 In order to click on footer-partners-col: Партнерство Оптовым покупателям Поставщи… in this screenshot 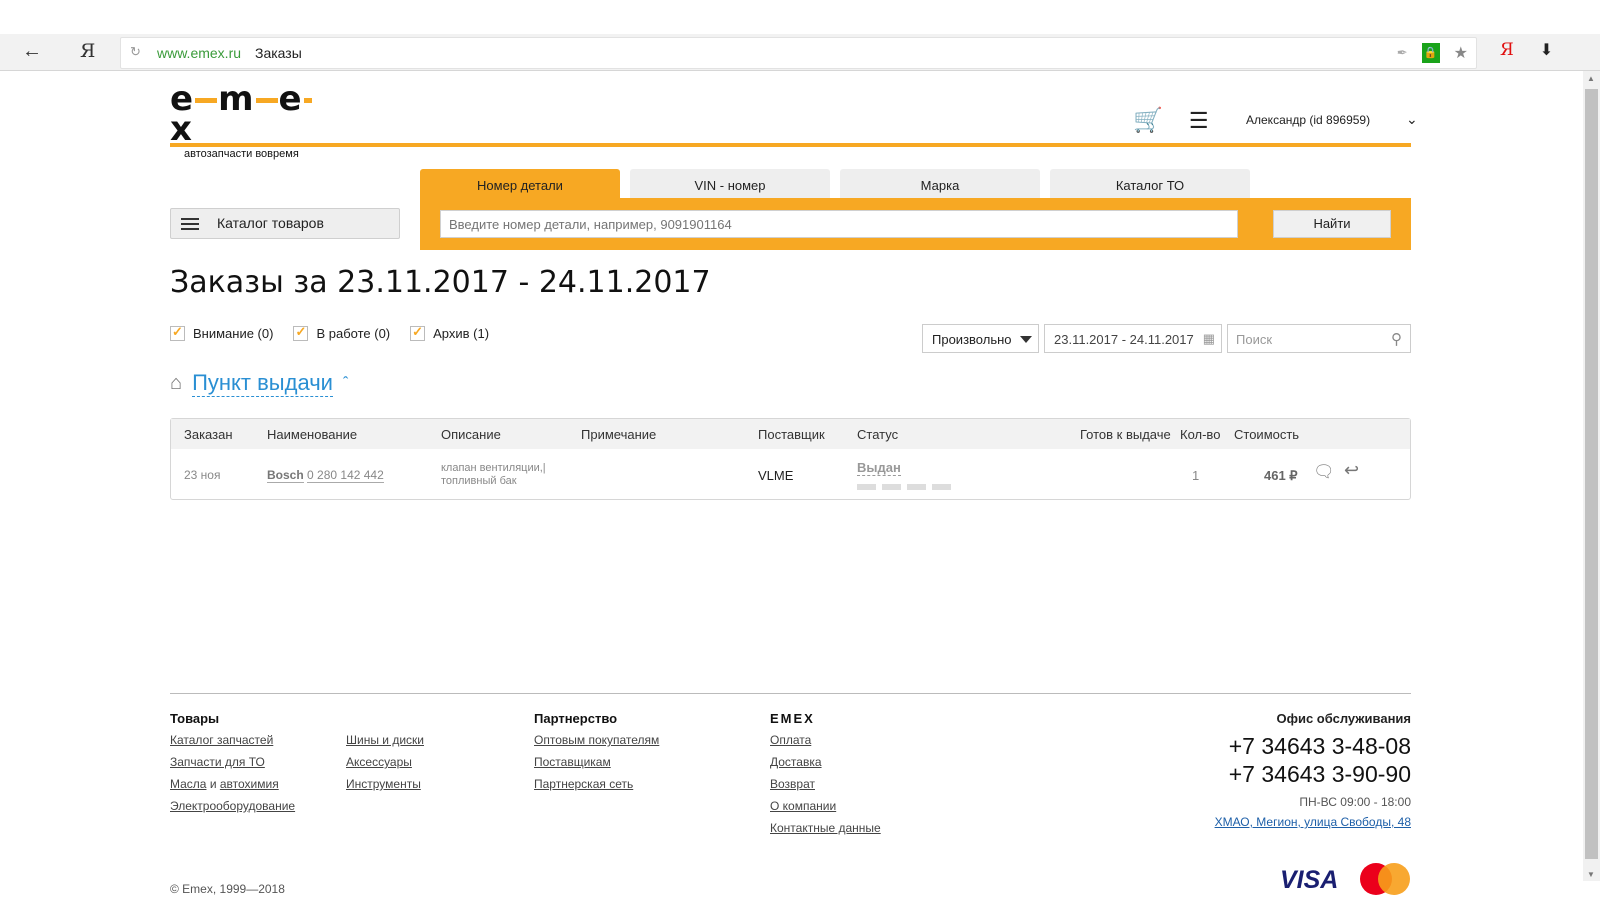, I will do `click(596, 755)`.